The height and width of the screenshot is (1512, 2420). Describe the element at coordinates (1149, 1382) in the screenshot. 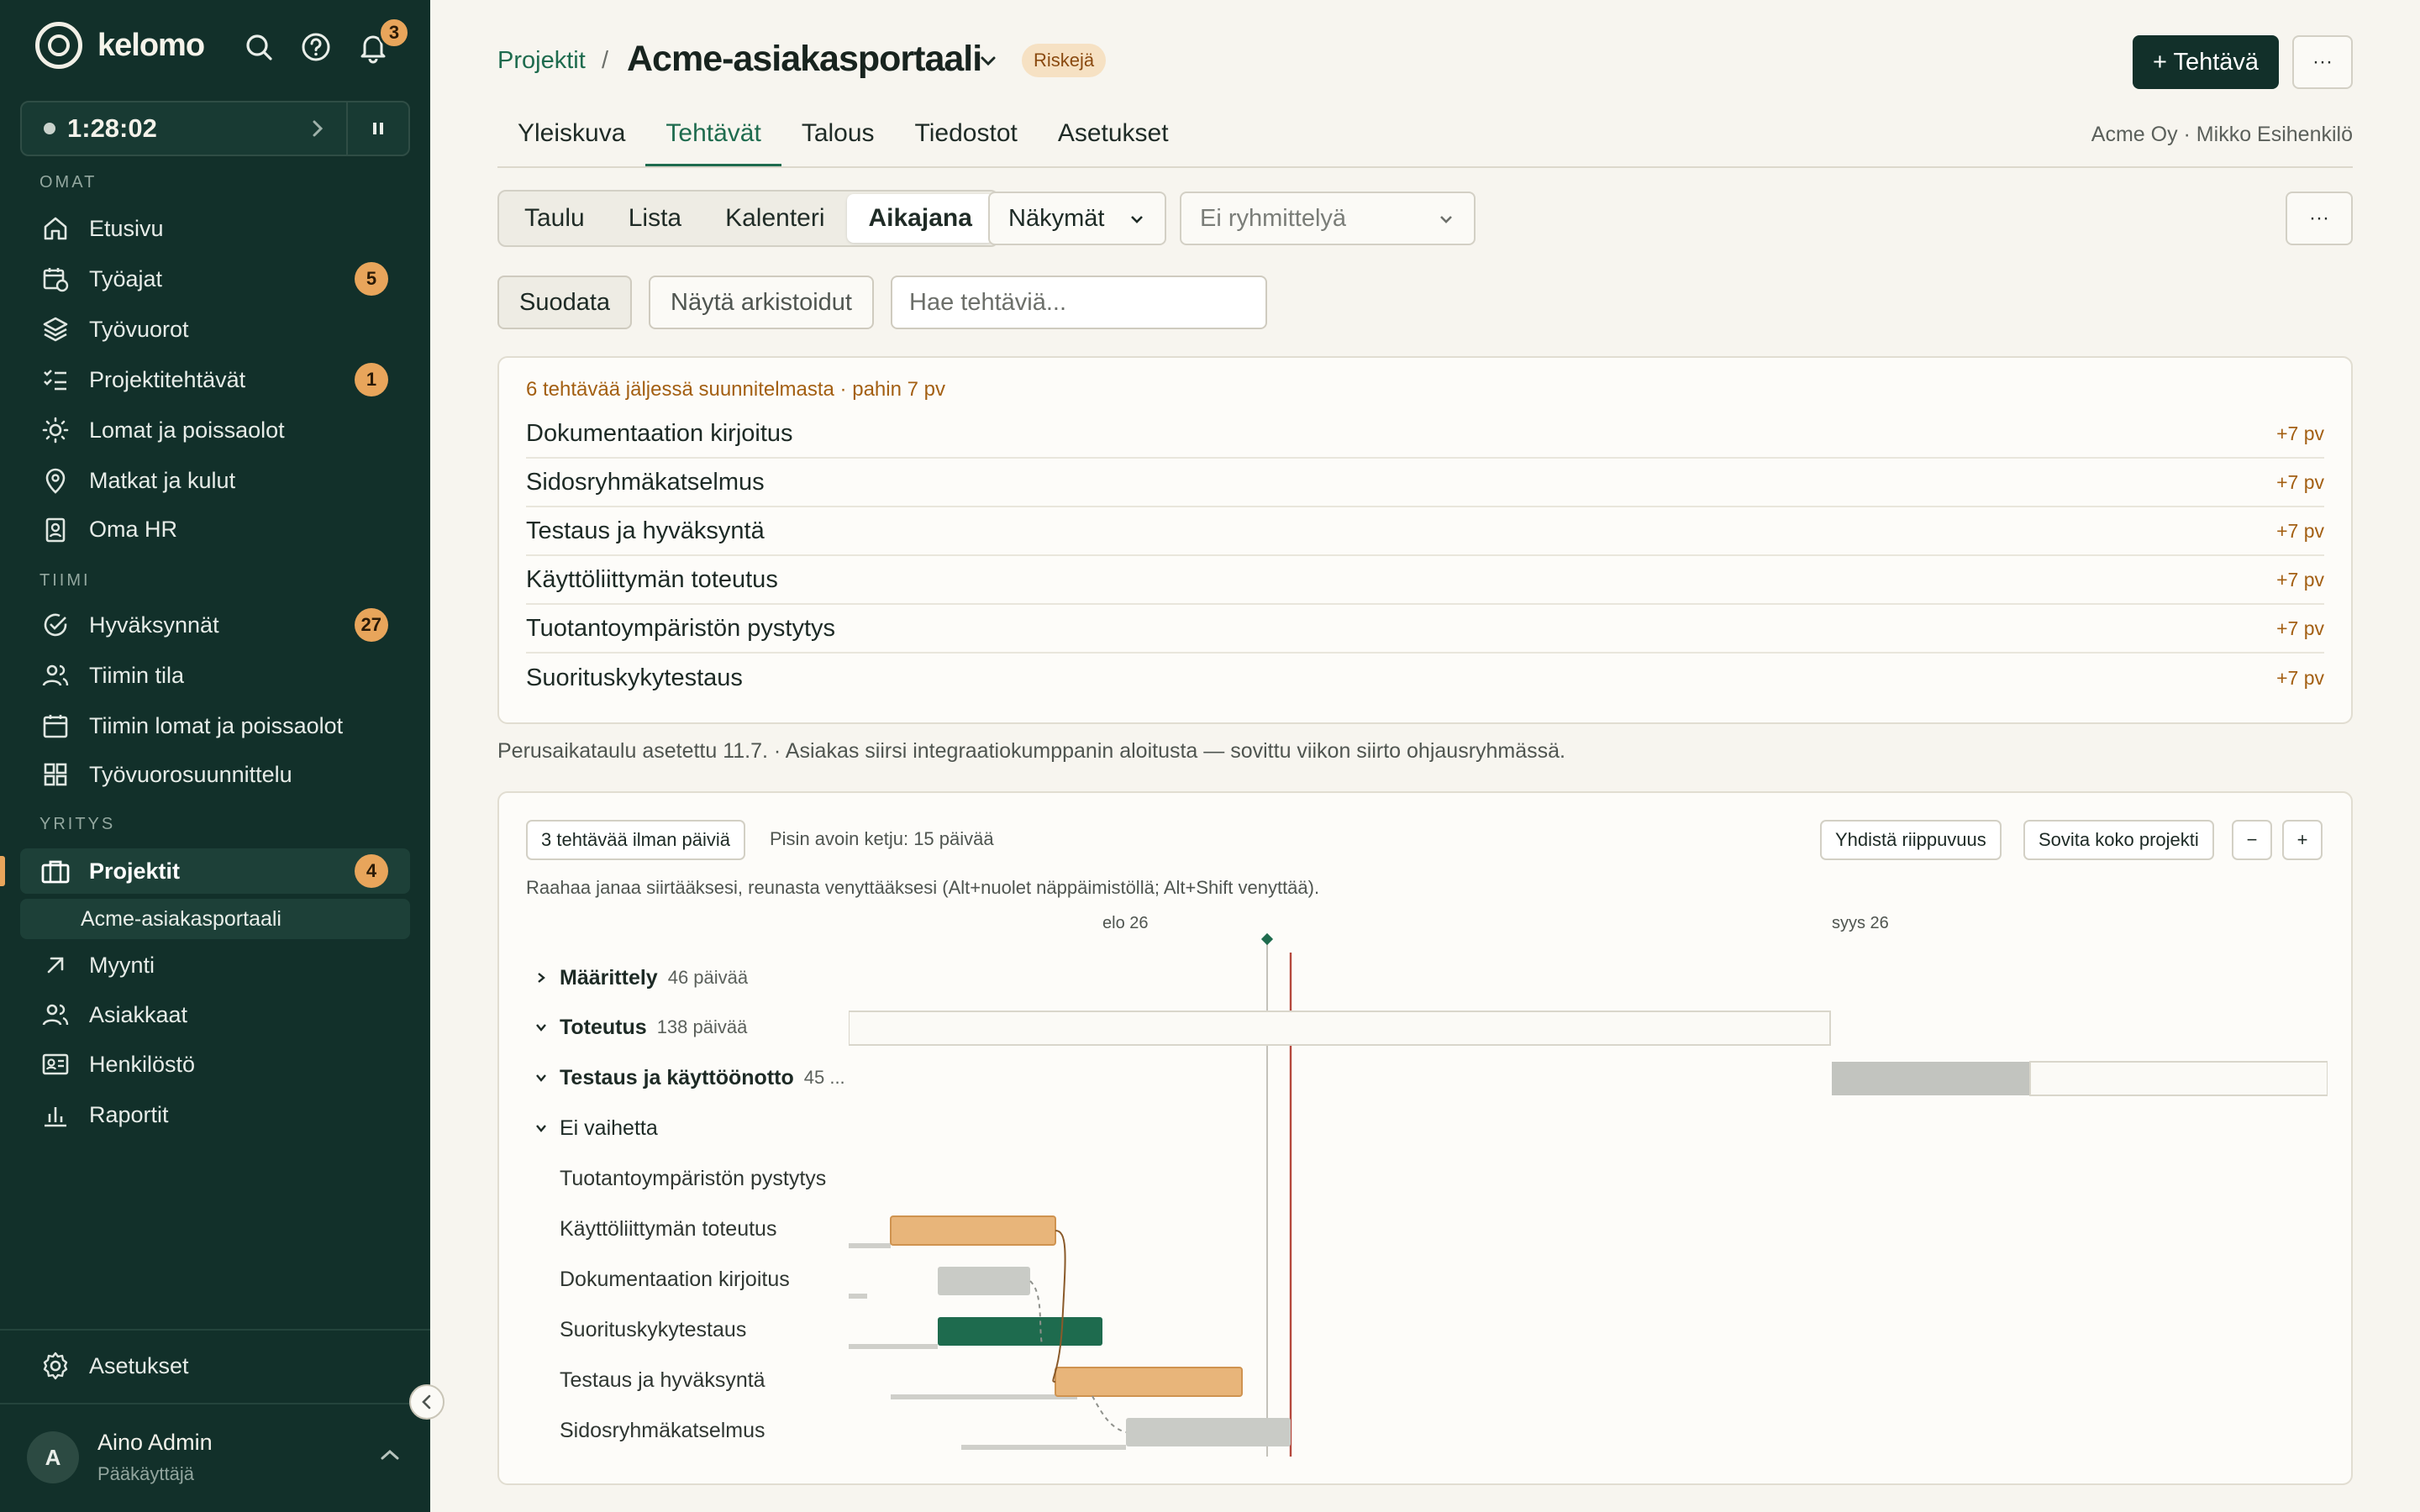

I see `task-bar-testaus` at that location.